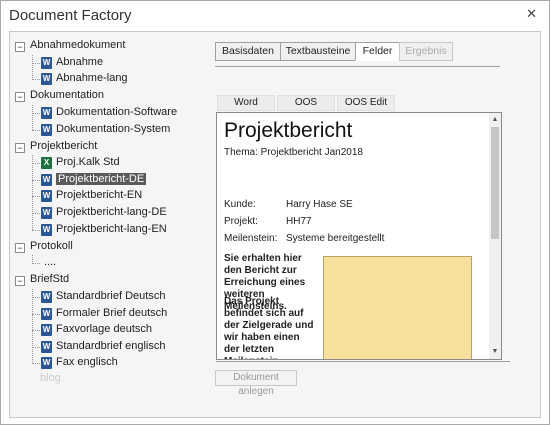  What do you see at coordinates (531, 14) in the screenshot?
I see `close-icon: ✕` at bounding box center [531, 14].